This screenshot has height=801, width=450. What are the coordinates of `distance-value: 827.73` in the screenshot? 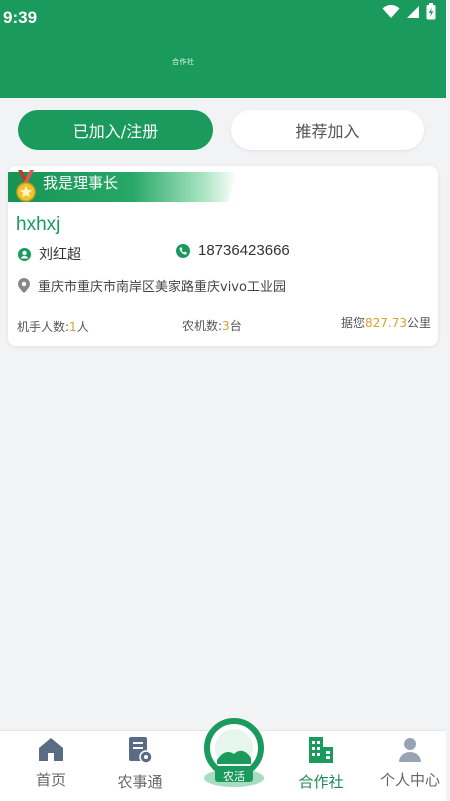 It's located at (386, 323).